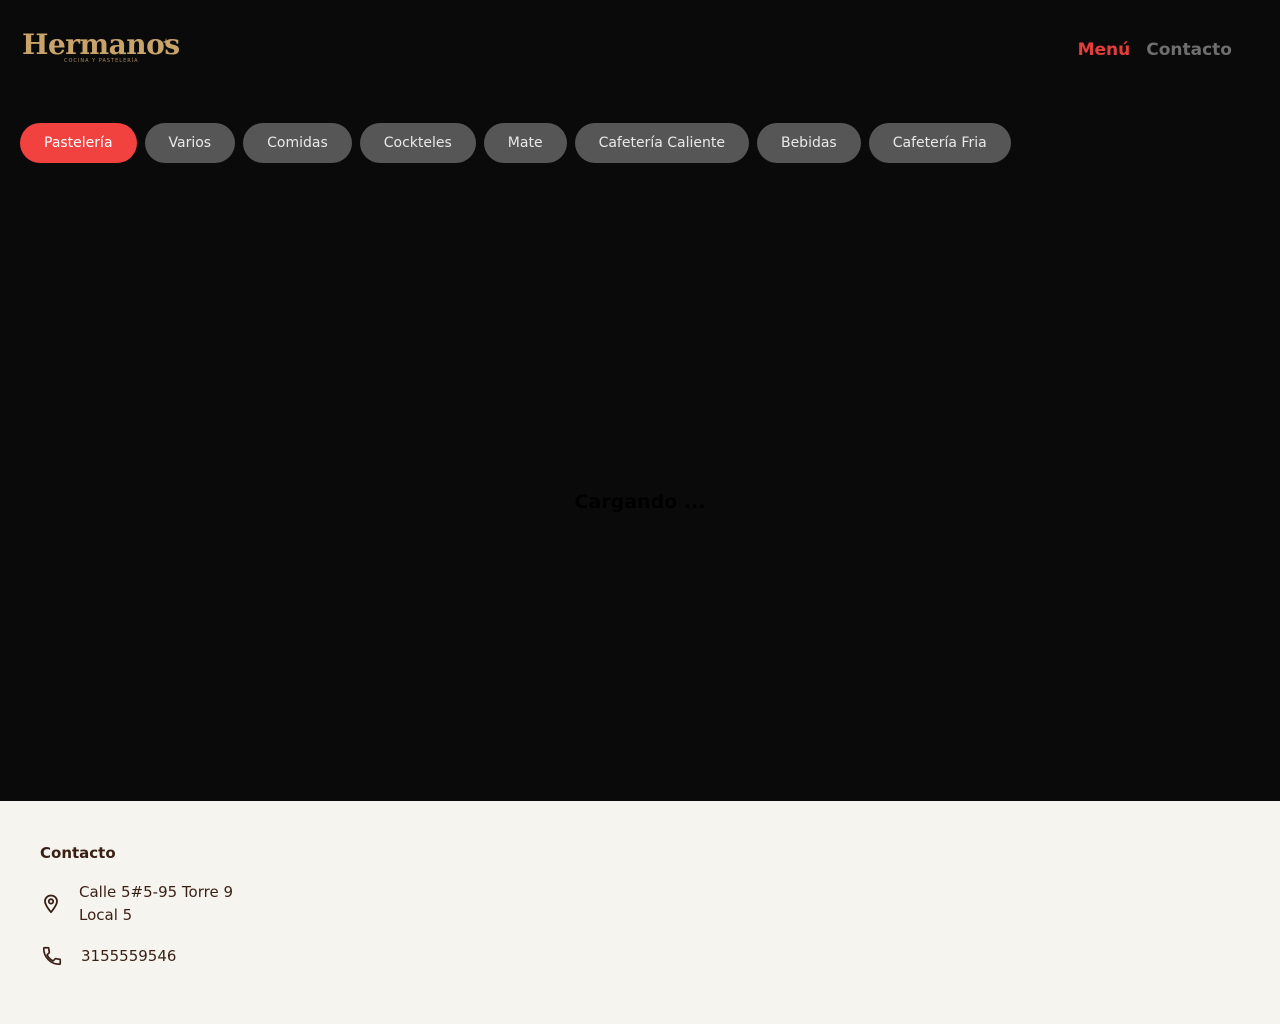  Describe the element at coordinates (156, 892) in the screenshot. I see `address-line-1: Calle 5#5-95 Torre 9` at that location.